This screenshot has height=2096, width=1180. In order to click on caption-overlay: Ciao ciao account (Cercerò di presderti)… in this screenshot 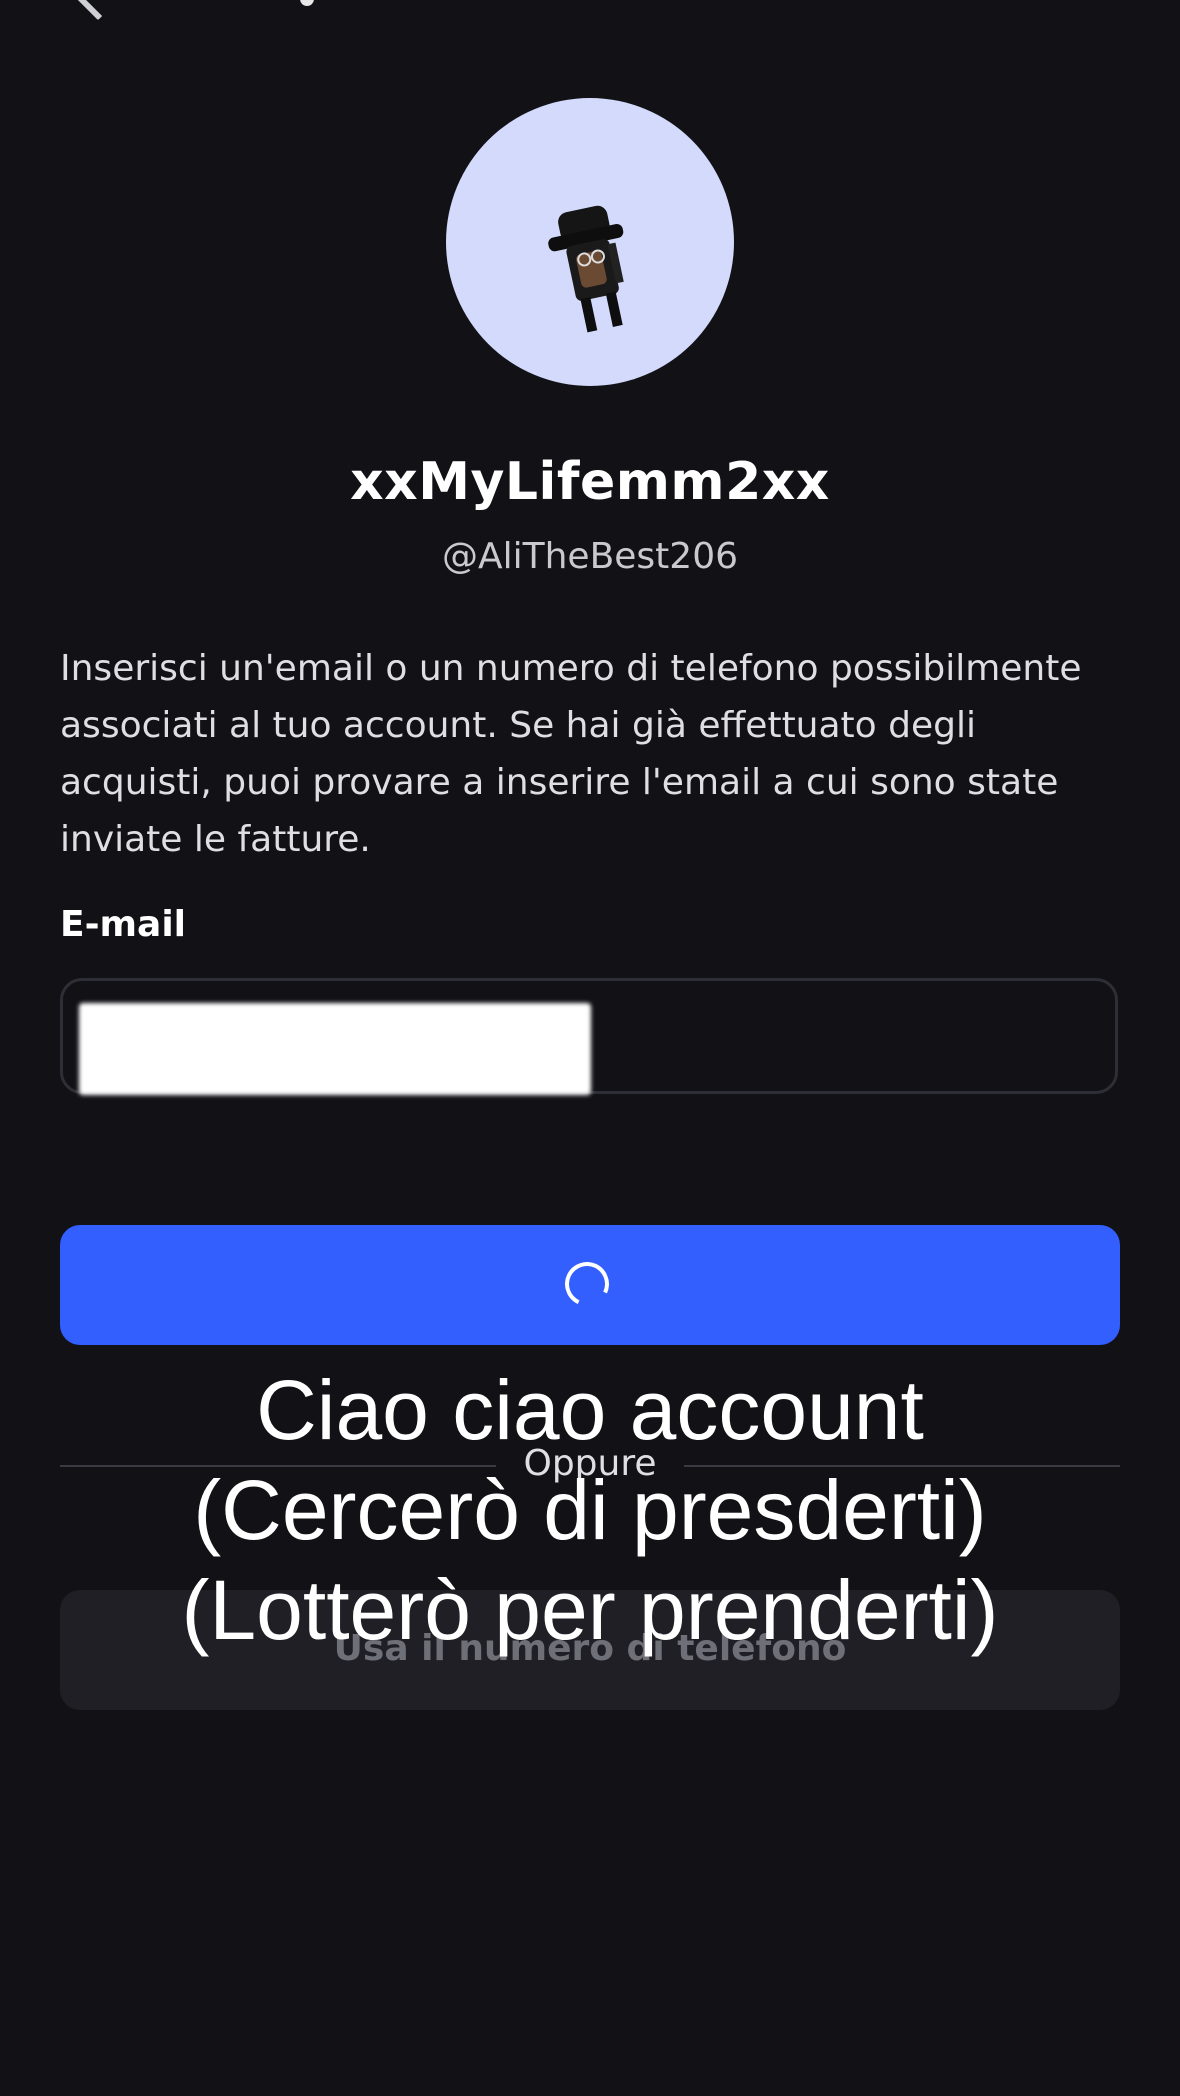, I will do `click(590, 1510)`.